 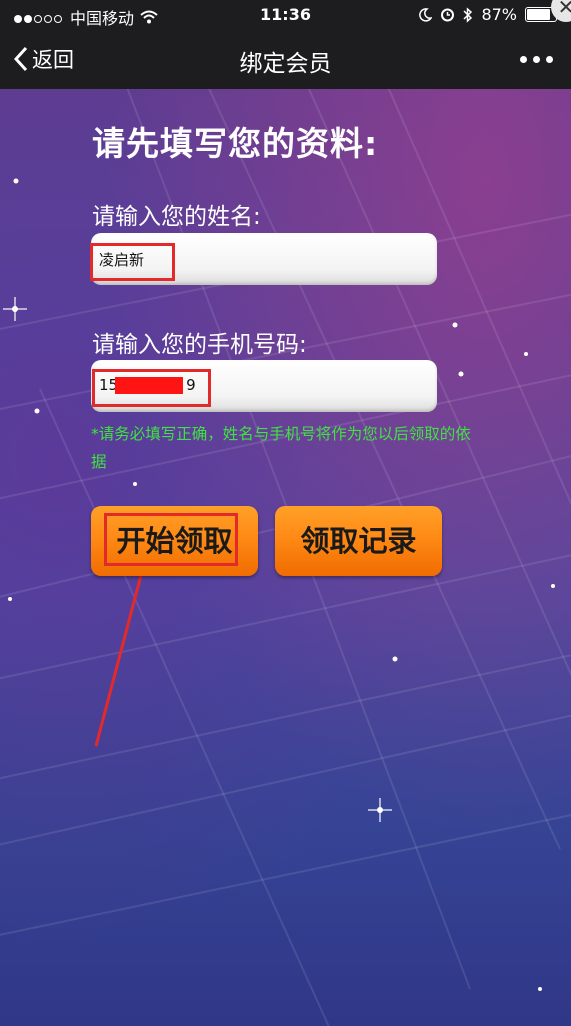 I want to click on name-highlight-box, so click(x=132, y=262).